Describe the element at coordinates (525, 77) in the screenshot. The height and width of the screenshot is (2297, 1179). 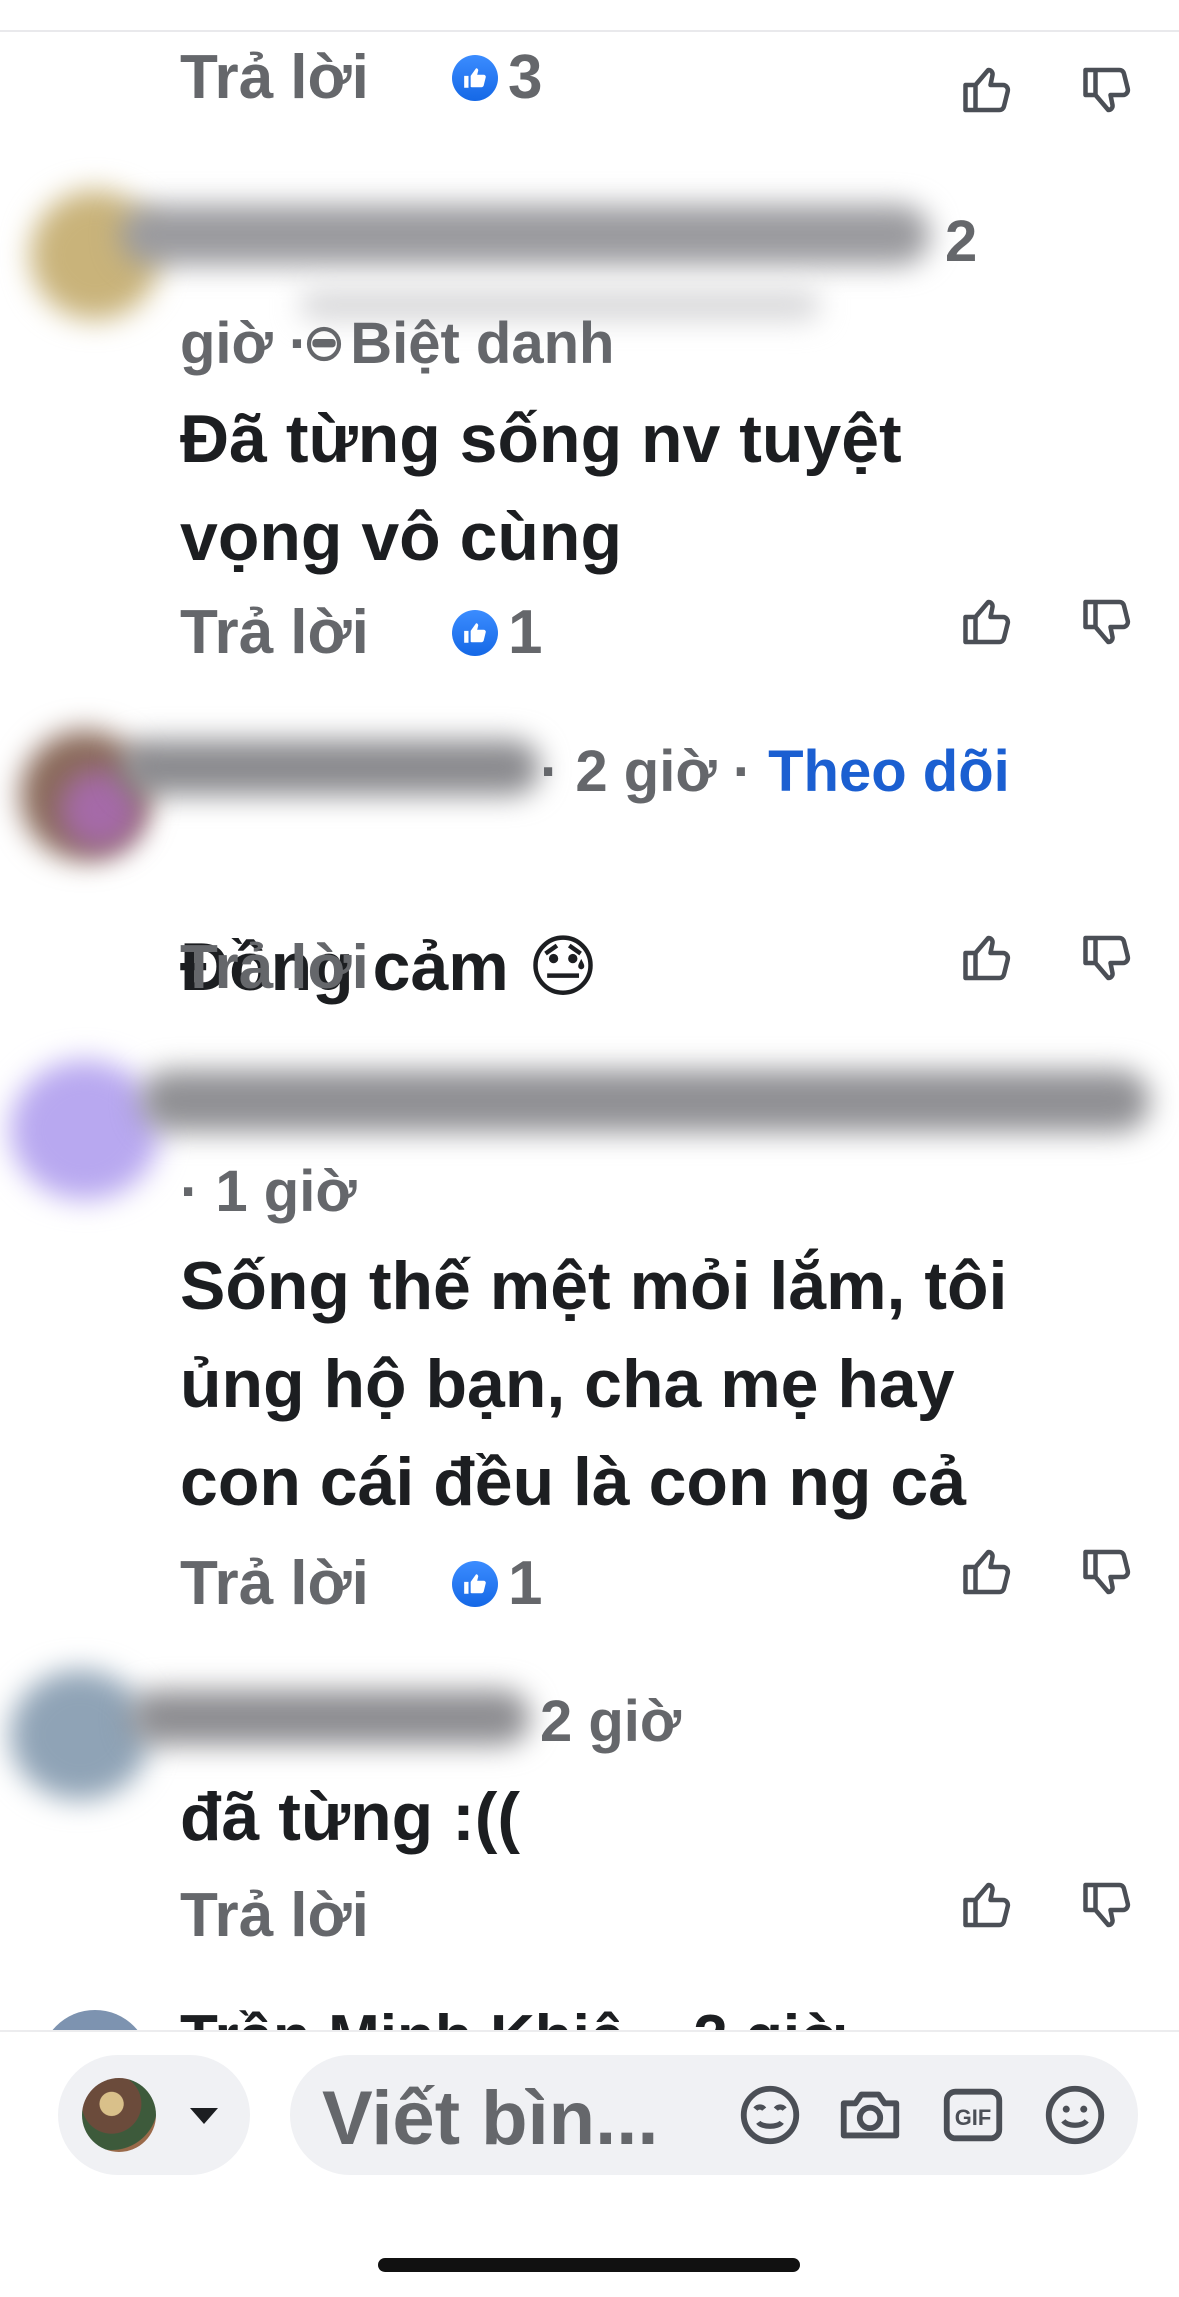
I see `like-count-value: 3` at that location.